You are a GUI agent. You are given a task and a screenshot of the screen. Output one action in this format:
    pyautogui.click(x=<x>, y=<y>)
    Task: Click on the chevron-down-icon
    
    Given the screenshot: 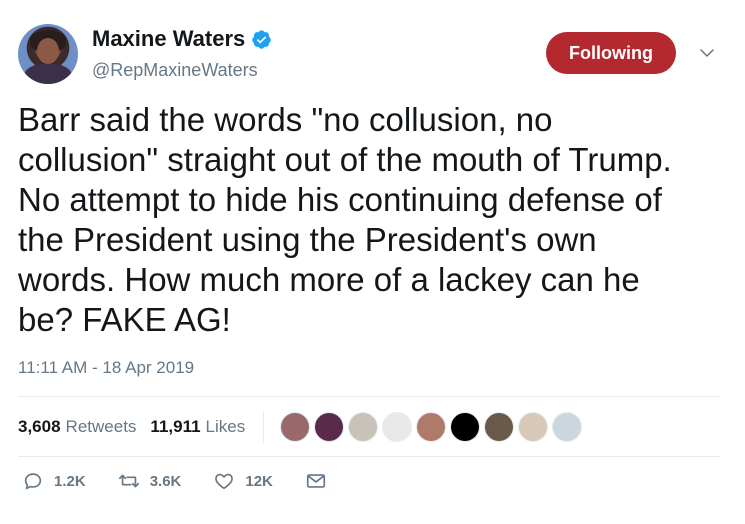 What is the action you would take?
    pyautogui.click(x=707, y=53)
    